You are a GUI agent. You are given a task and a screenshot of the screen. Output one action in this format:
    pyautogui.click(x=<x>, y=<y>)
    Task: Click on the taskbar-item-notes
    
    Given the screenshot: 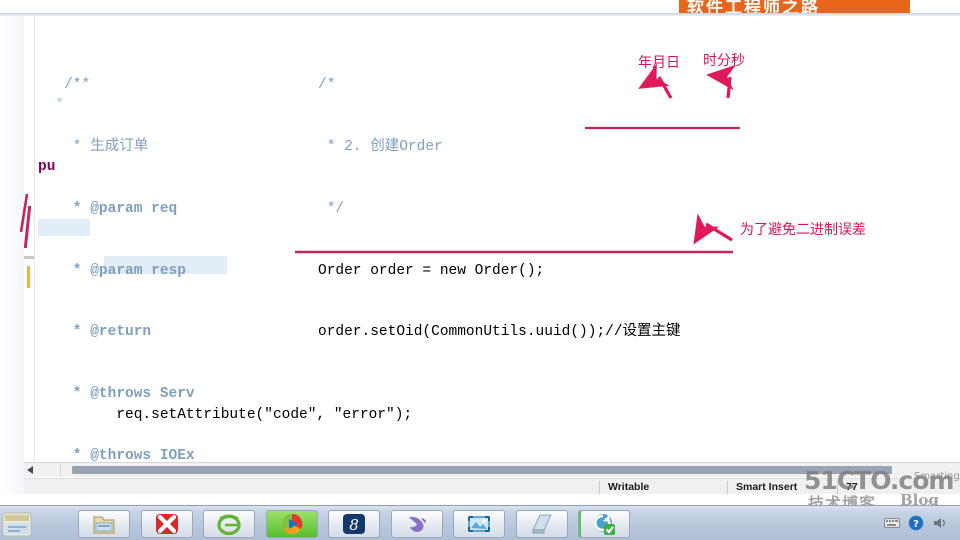 What is the action you would take?
    pyautogui.click(x=542, y=524)
    